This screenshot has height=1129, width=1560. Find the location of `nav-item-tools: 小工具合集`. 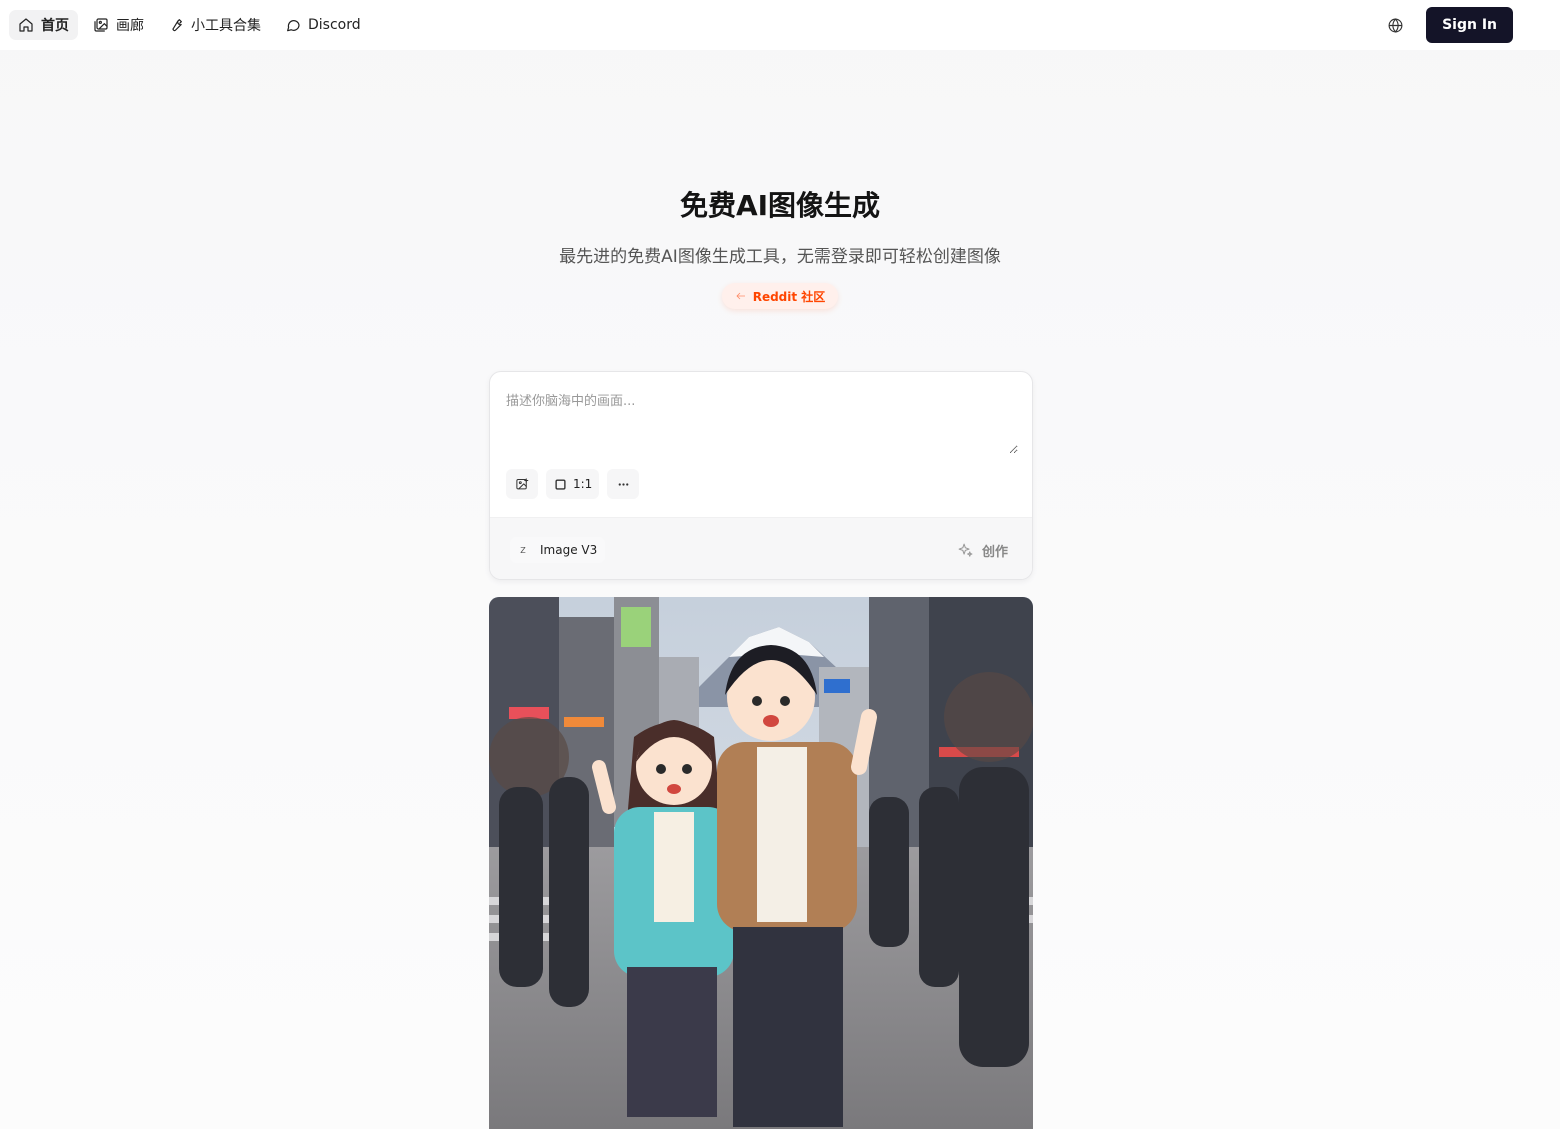

nav-item-tools: 小工具合集 is located at coordinates (214, 25).